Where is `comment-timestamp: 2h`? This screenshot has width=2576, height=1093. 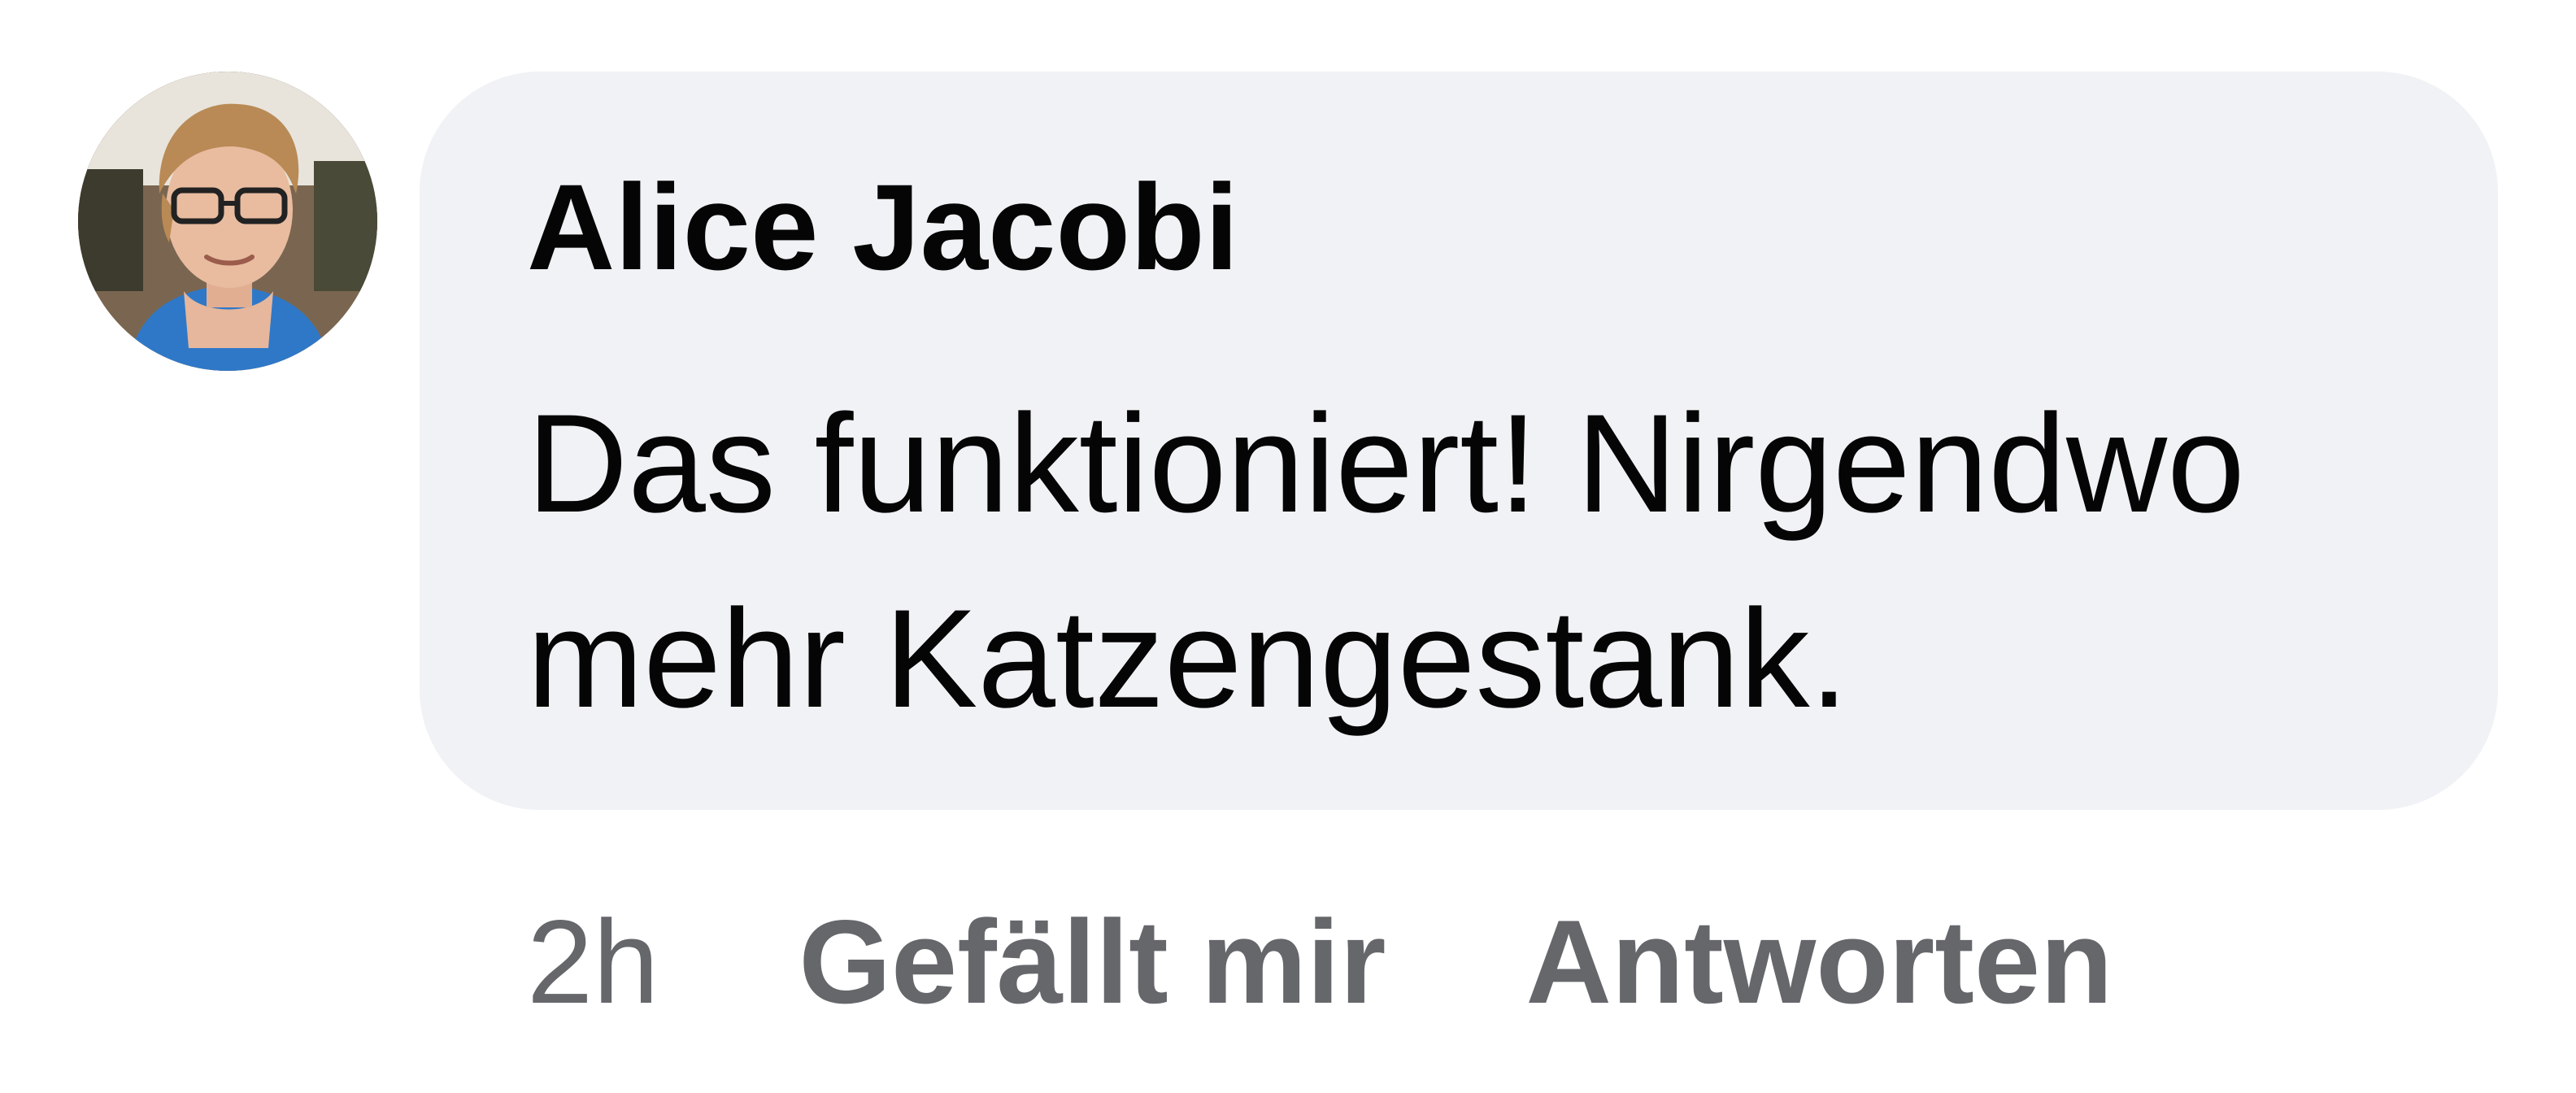
comment-timestamp: 2h is located at coordinates (593, 962).